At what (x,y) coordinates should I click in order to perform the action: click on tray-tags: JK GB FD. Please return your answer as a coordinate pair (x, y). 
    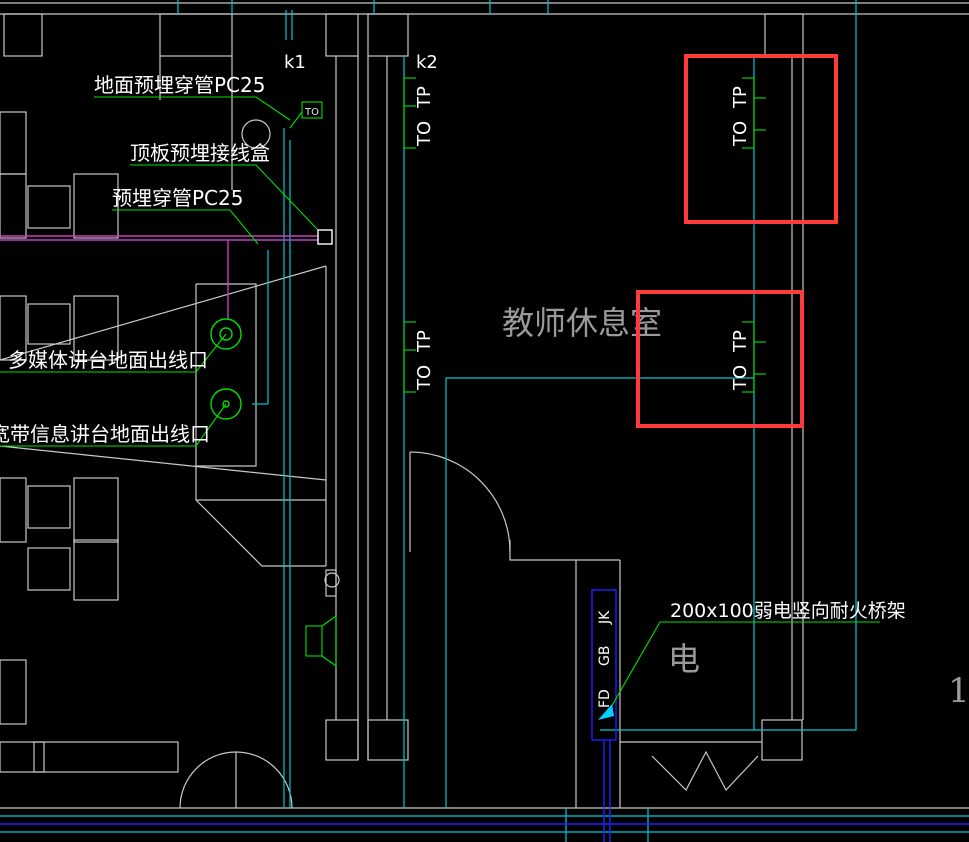
    Looking at the image, I should click on (605, 659).